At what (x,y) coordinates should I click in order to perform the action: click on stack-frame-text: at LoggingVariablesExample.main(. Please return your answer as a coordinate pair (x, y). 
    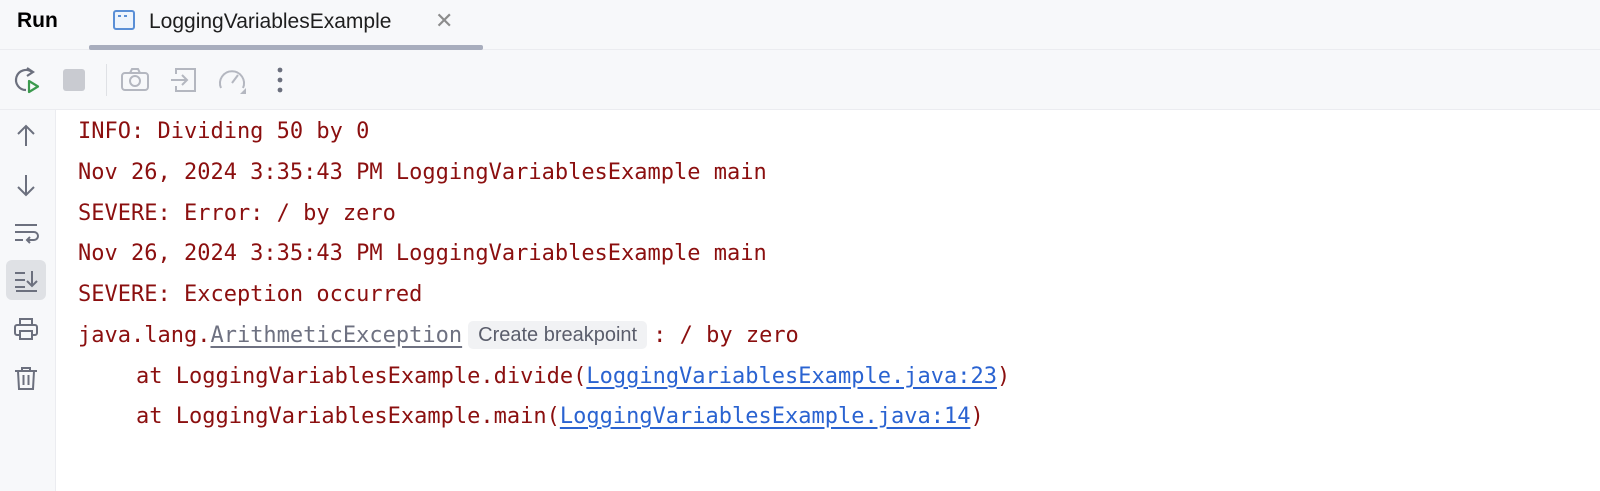
    Looking at the image, I should click on (348, 416).